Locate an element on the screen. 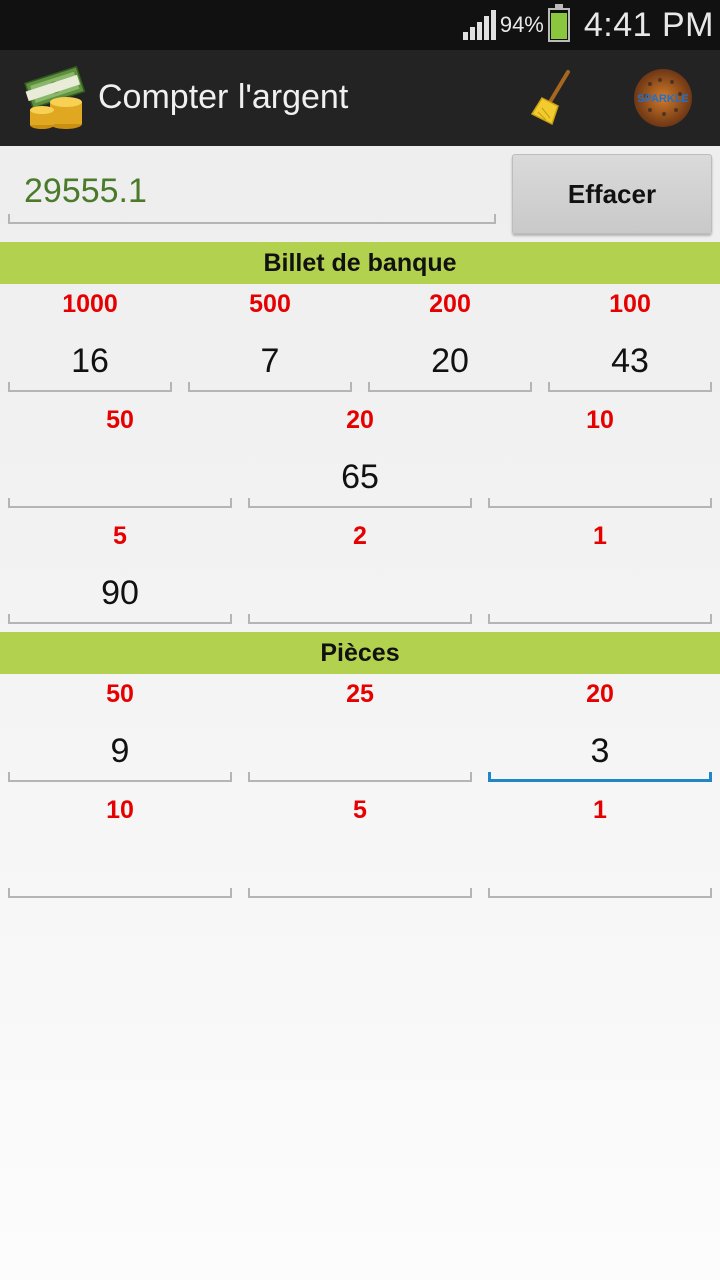 Image resolution: width=720 pixels, height=1280 pixels. sparkle-logo-icon: SPARKLE is located at coordinates (663, 98).